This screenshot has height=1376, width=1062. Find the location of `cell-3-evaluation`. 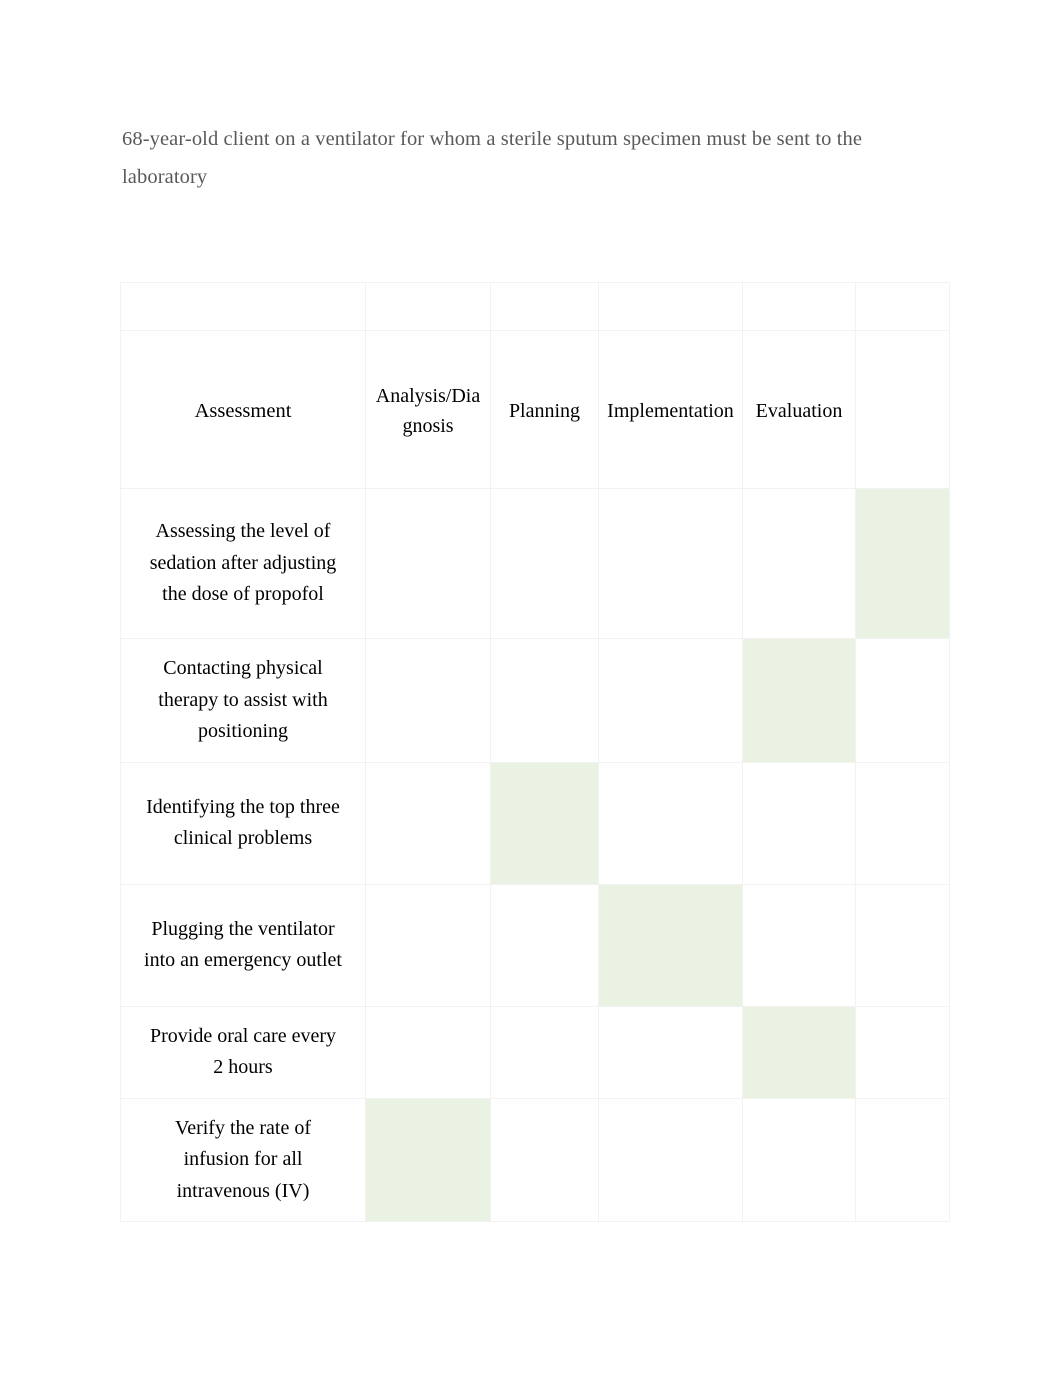

cell-3-evaluation is located at coordinates (799, 823).